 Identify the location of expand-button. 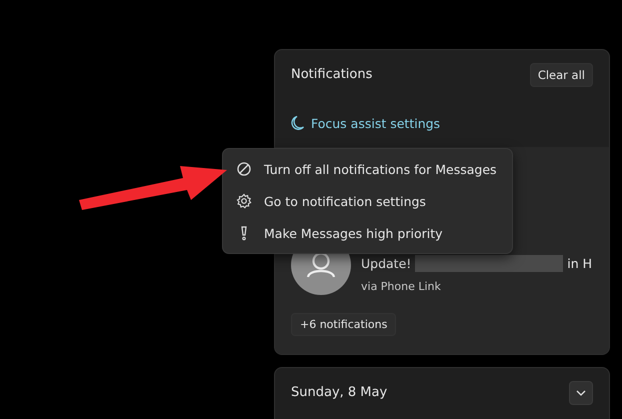
(581, 393).